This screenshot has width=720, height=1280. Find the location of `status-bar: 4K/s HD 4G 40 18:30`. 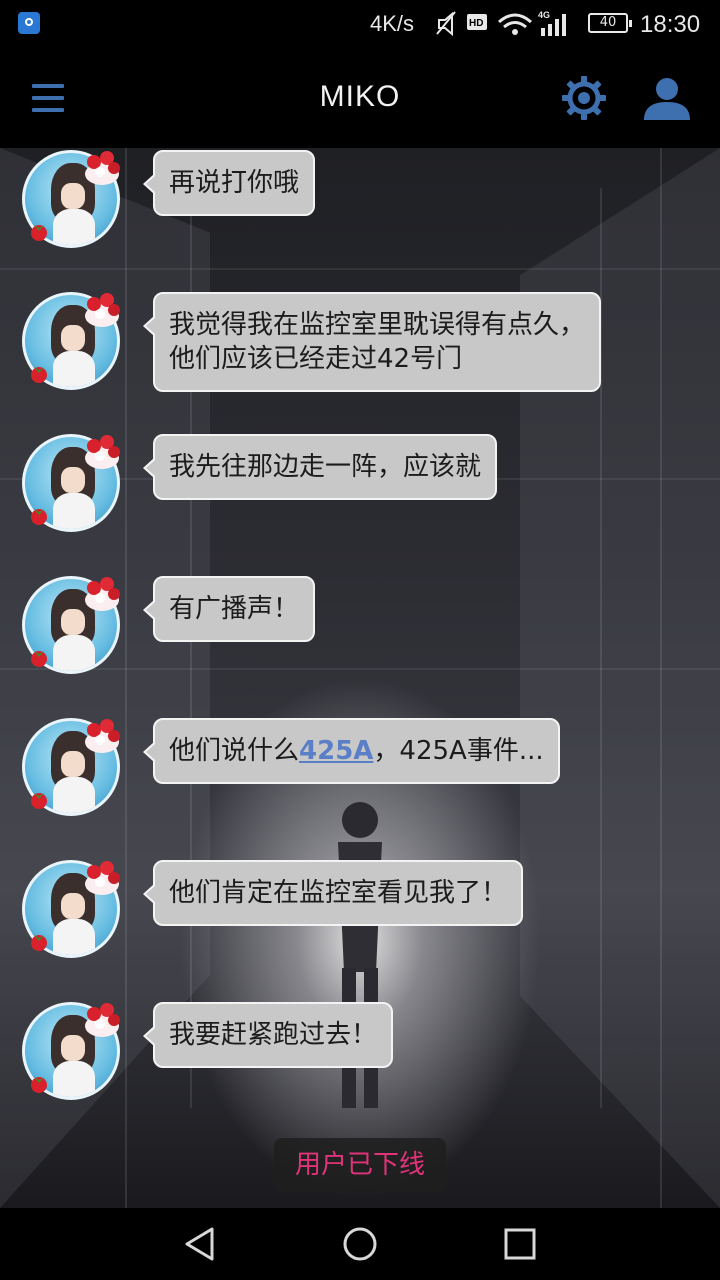

status-bar: 4K/s HD 4G 40 18:30 is located at coordinates (360, 24).